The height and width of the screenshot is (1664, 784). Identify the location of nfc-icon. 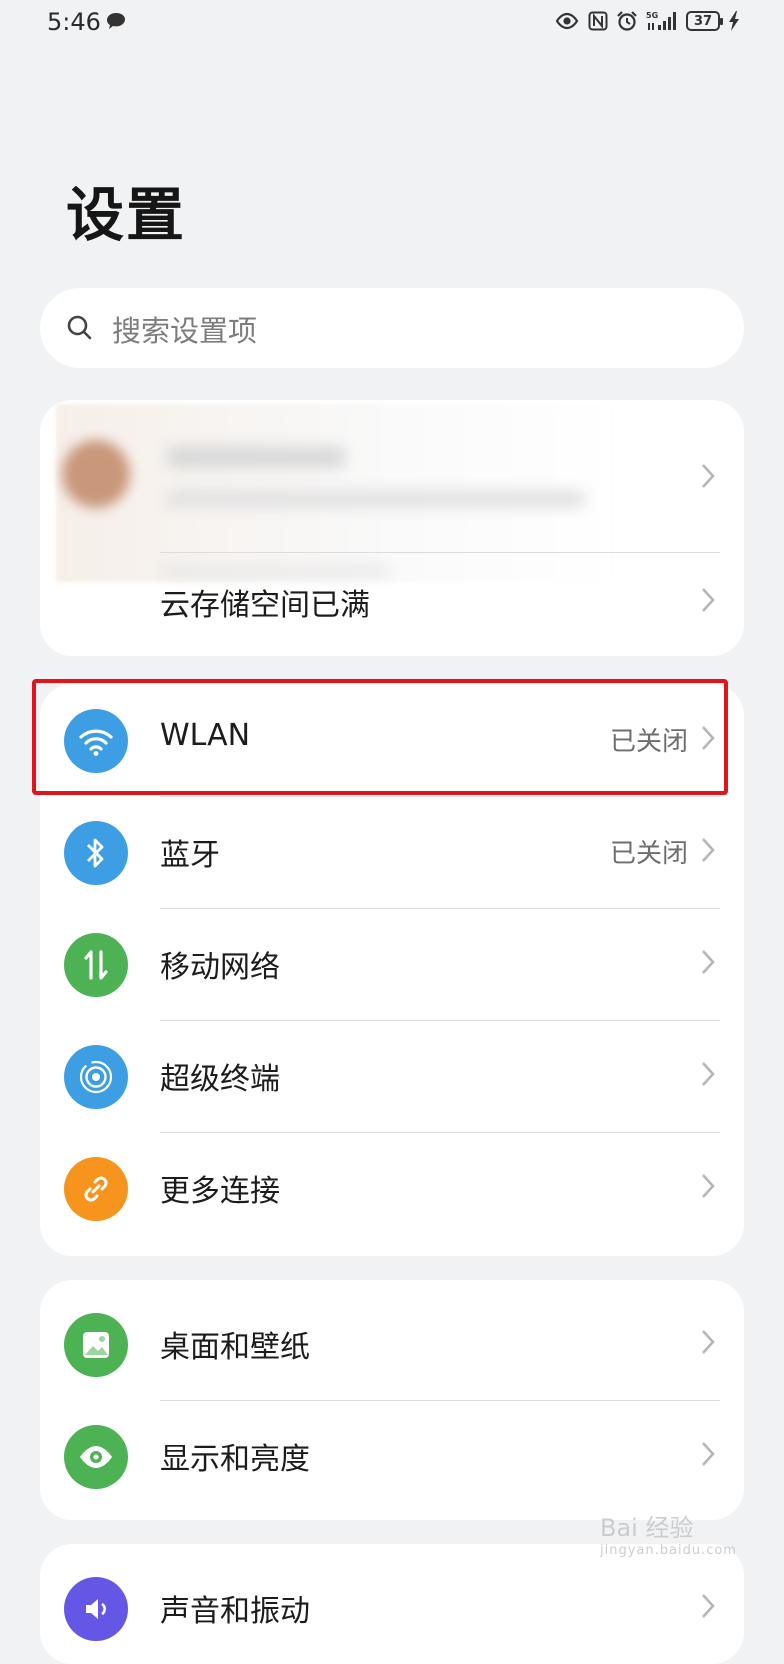
(598, 21).